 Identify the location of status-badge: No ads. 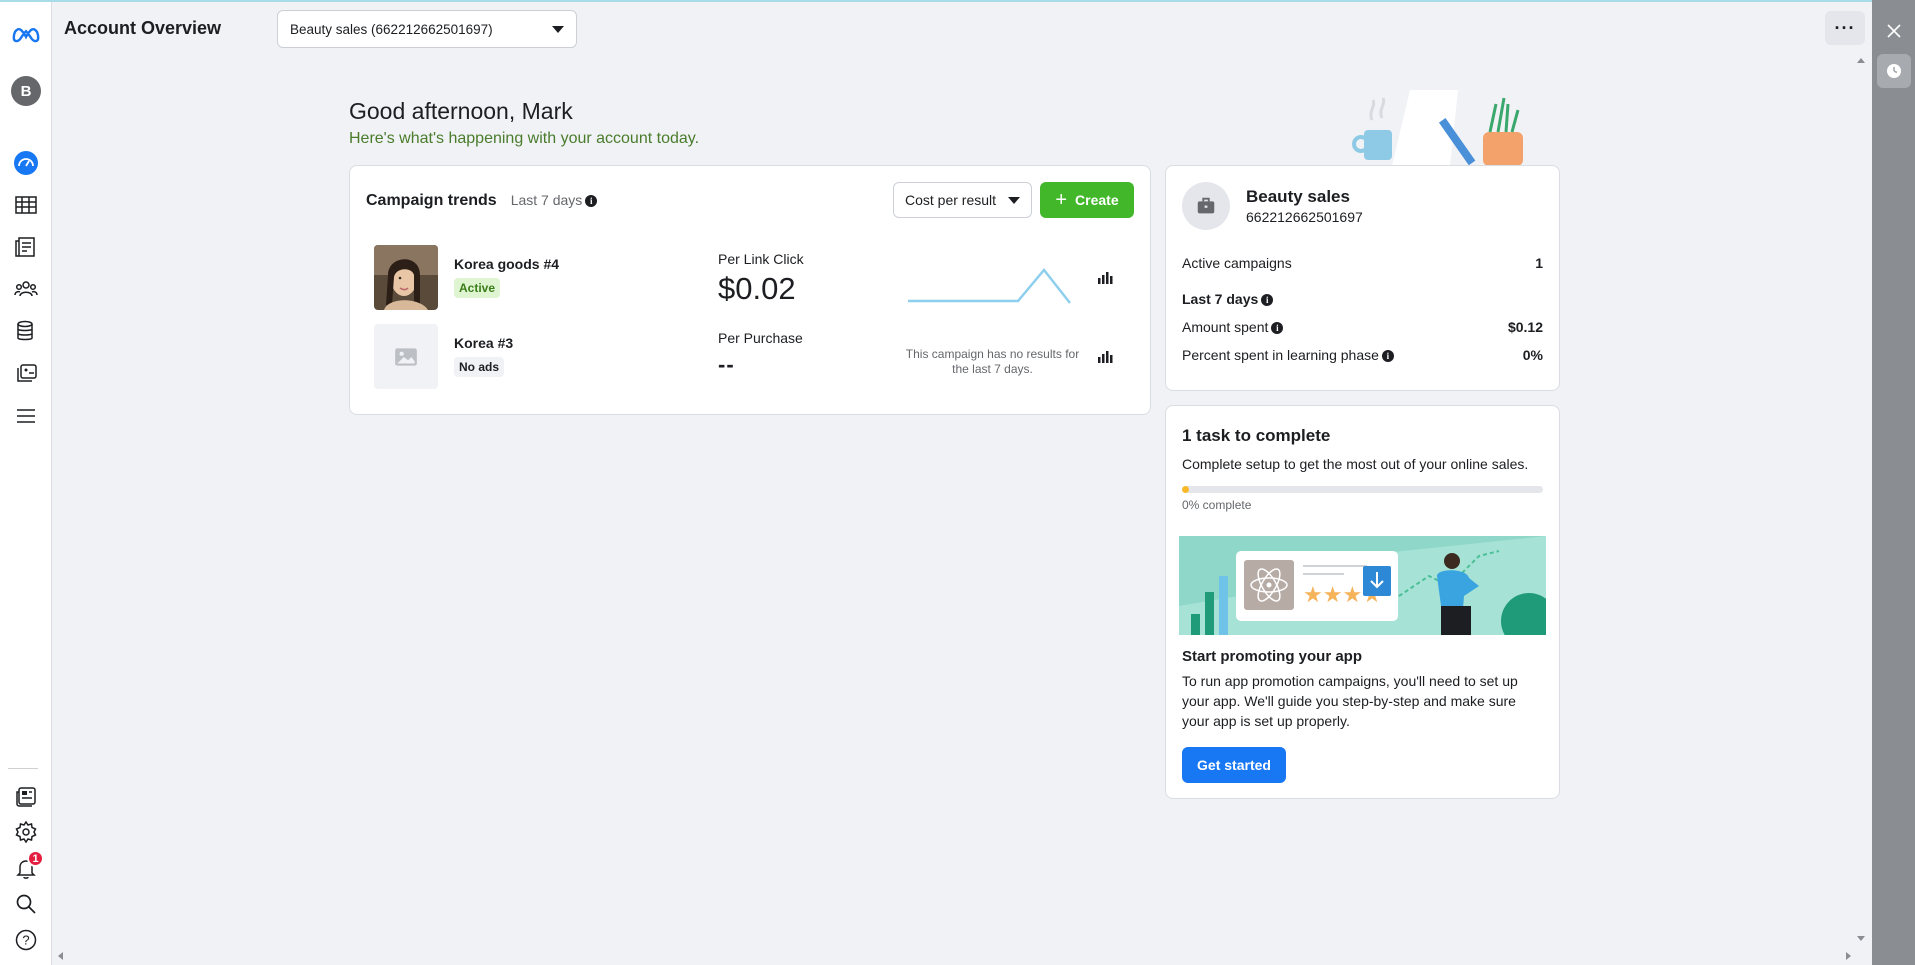
(479, 367).